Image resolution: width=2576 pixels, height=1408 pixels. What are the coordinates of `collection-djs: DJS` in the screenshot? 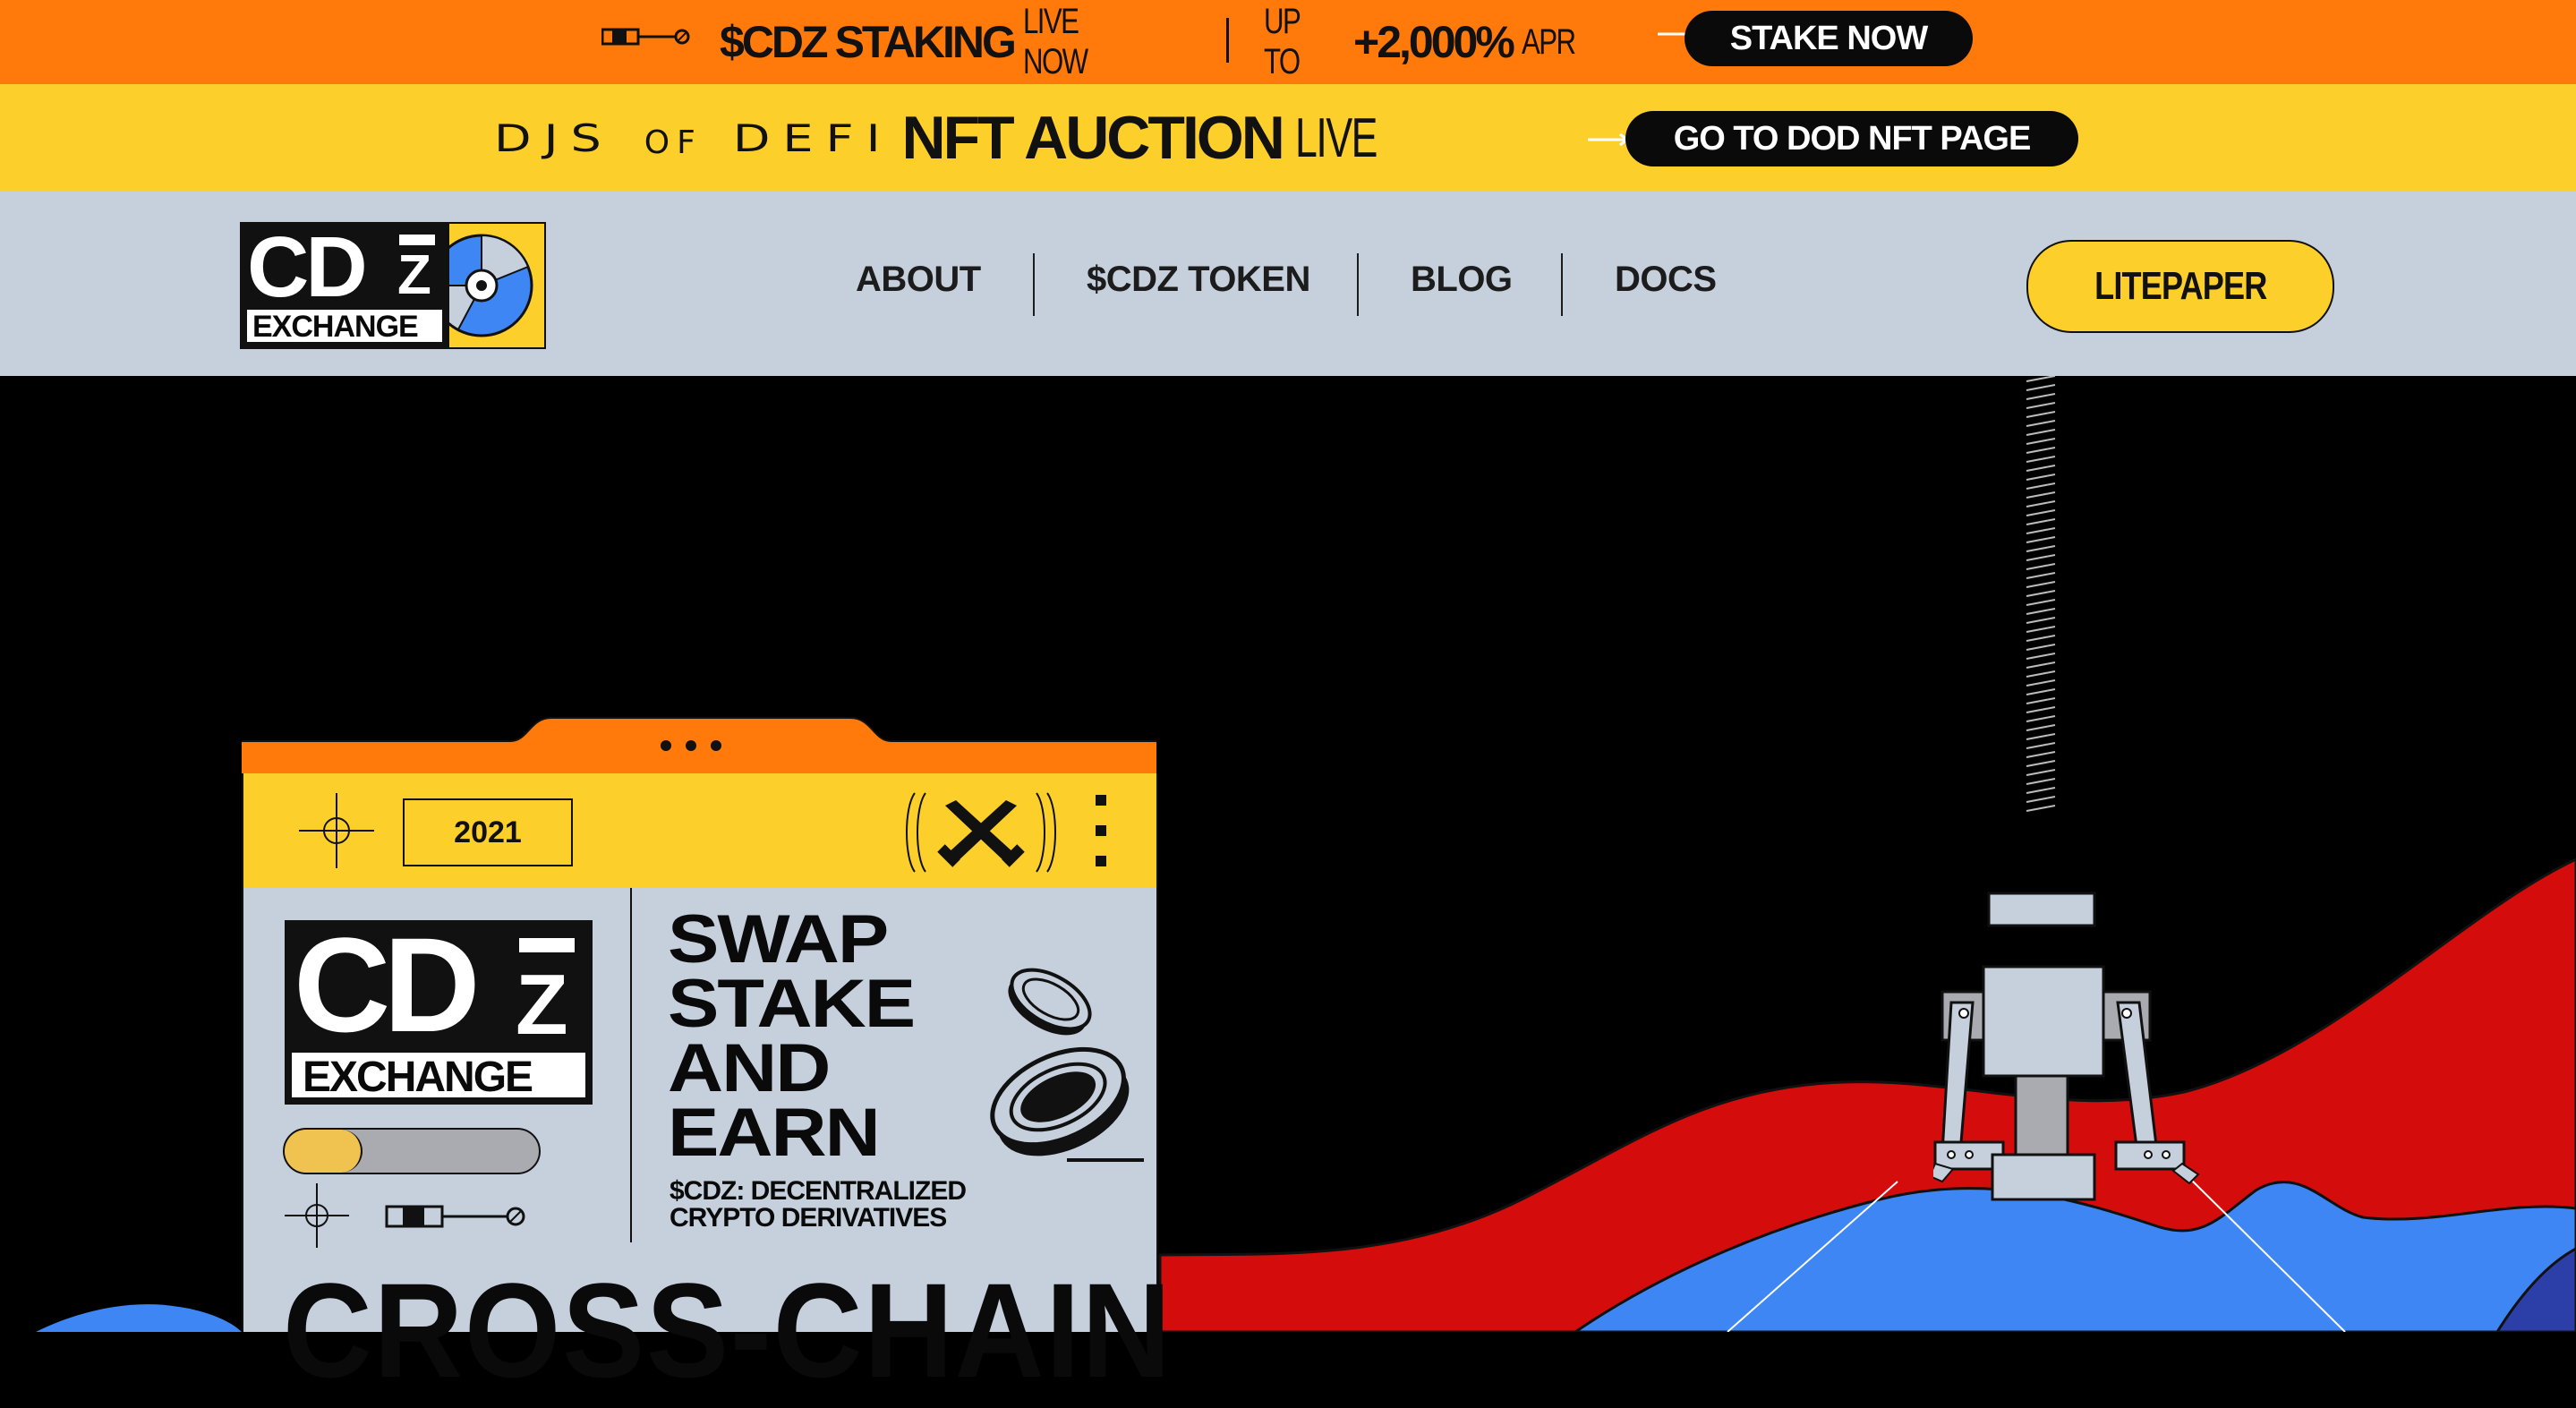 It's located at (554, 137).